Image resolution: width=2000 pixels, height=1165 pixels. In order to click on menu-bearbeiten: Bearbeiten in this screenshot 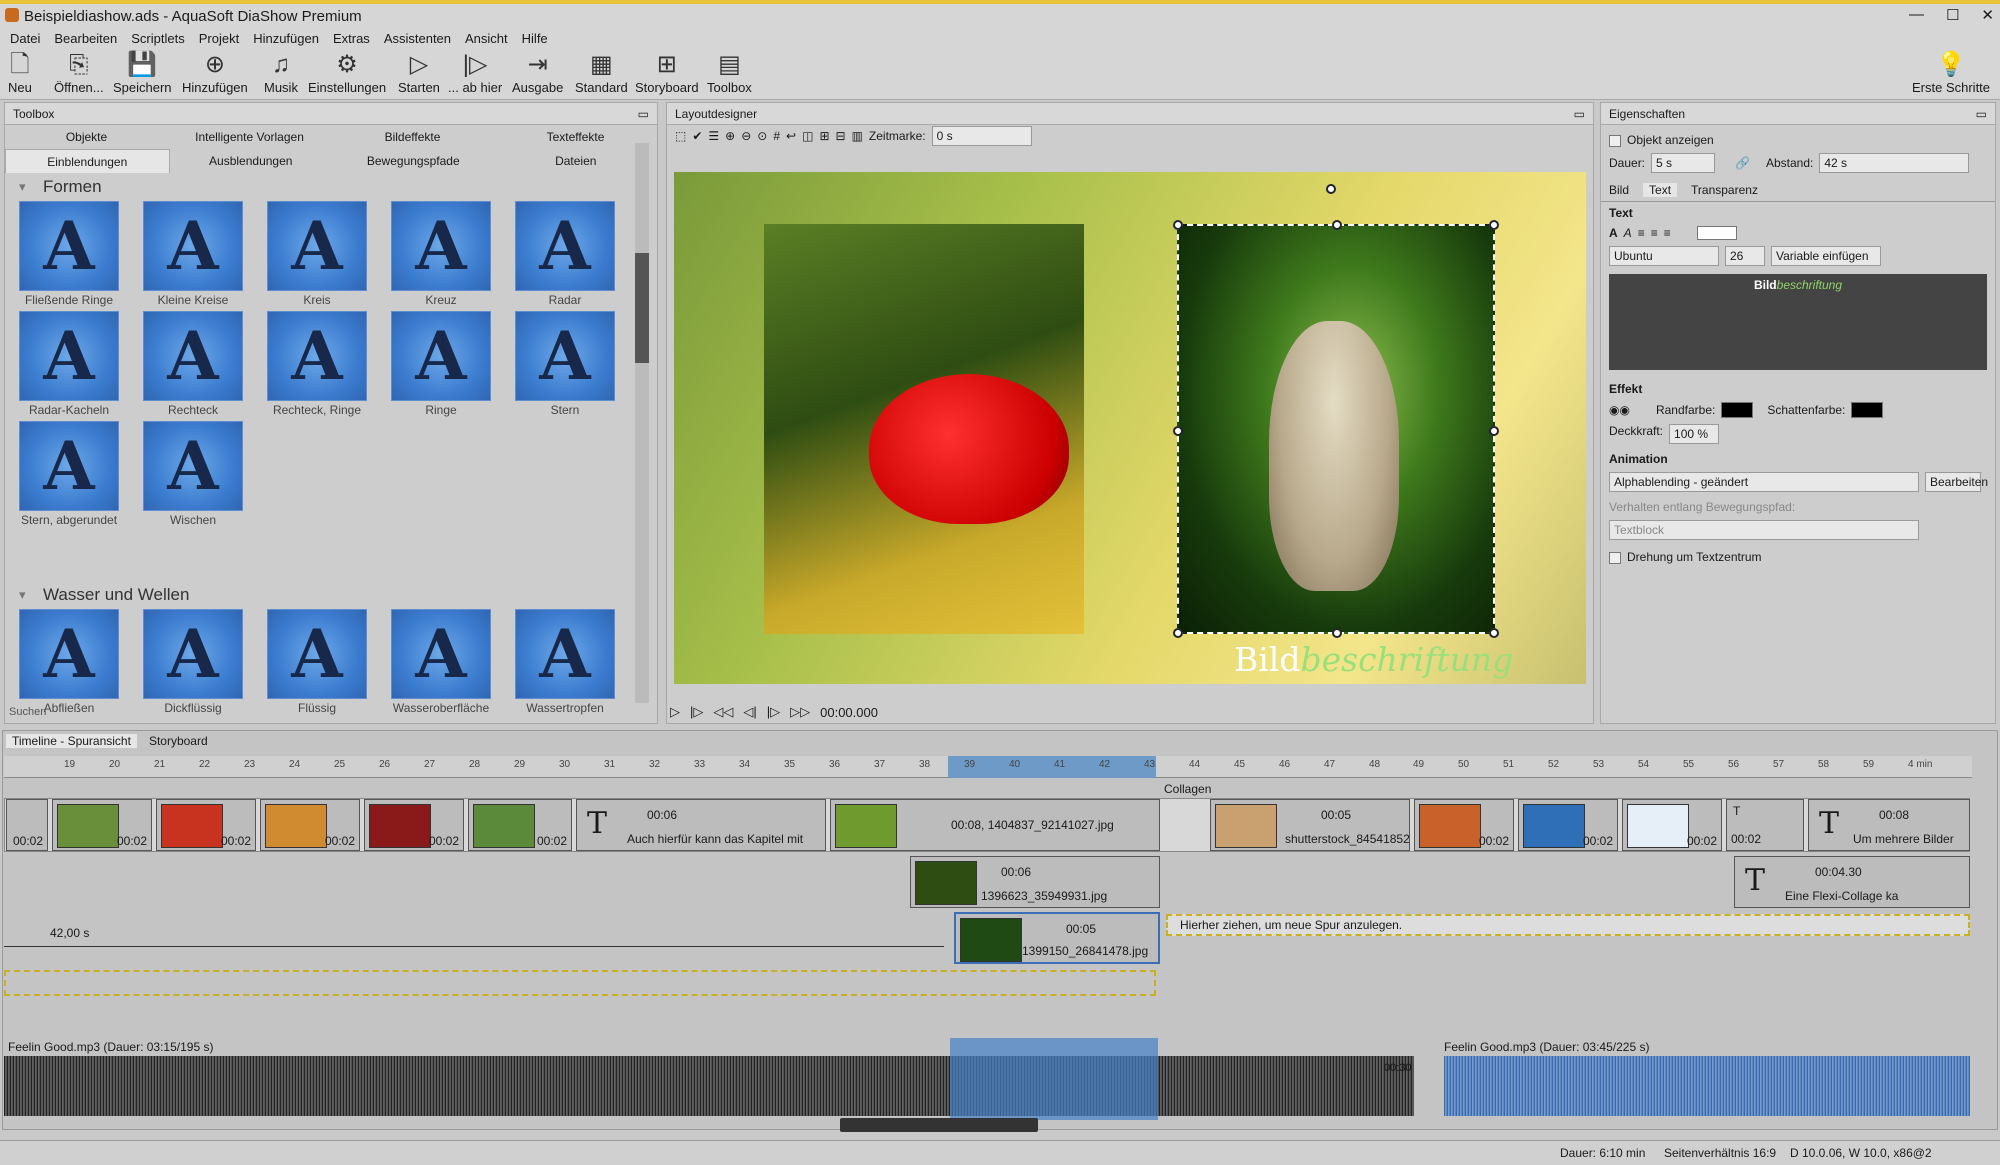, I will do `click(85, 38)`.